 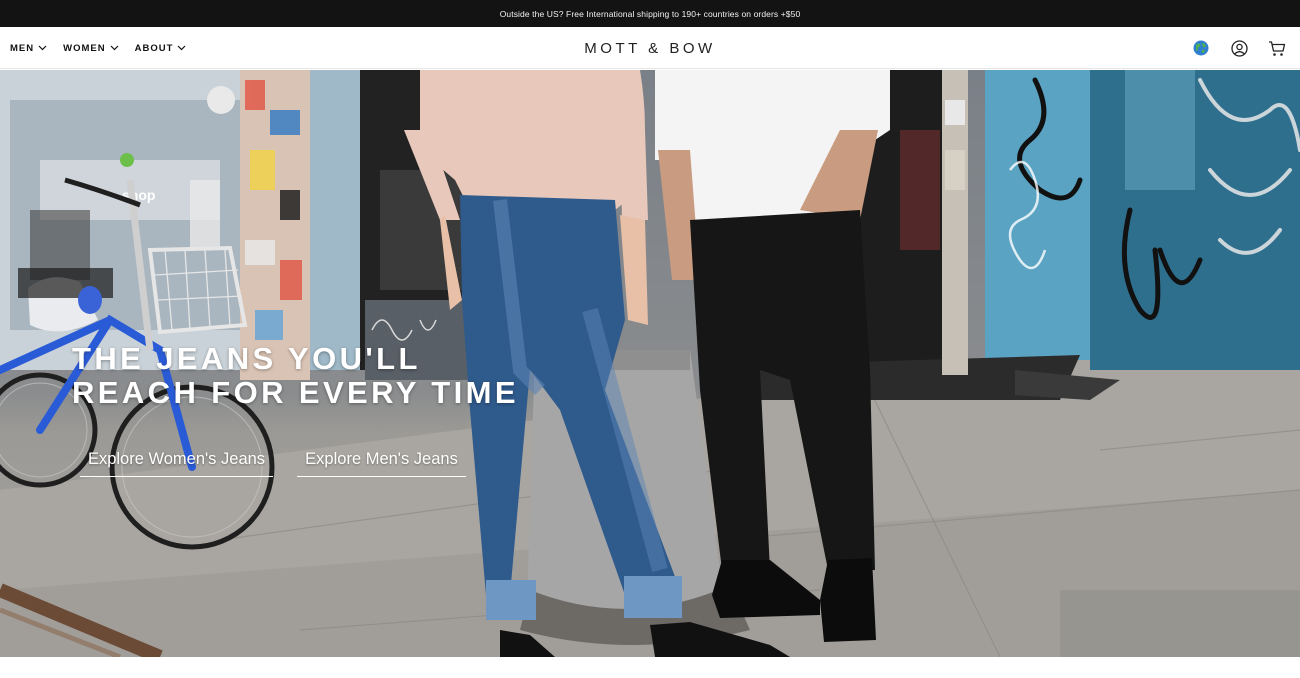 What do you see at coordinates (176, 460) in the screenshot?
I see `explore-womens-jeans-link: Explore Women's Jeans` at bounding box center [176, 460].